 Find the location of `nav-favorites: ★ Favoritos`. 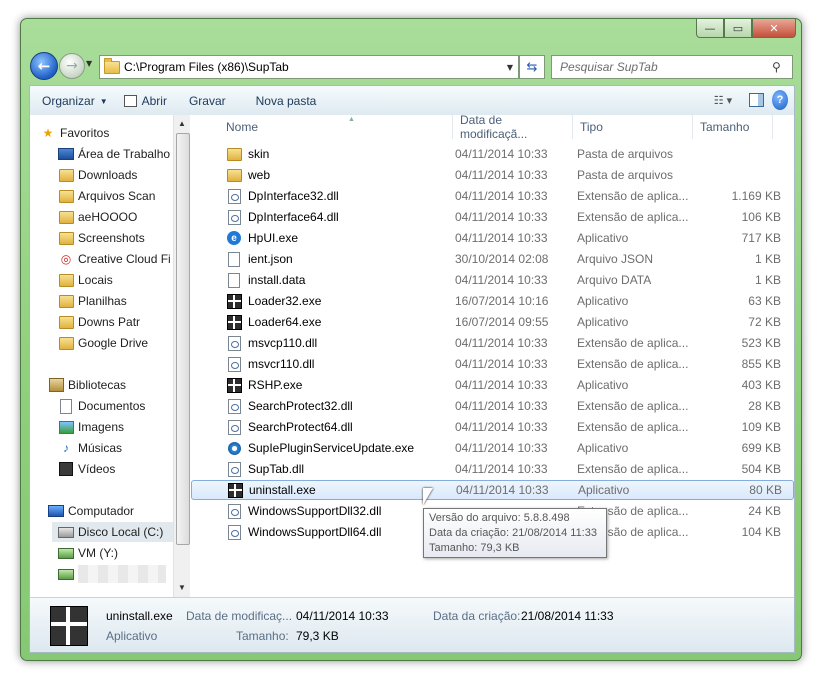

nav-favorites: ★ Favoritos is located at coordinates (106, 133).